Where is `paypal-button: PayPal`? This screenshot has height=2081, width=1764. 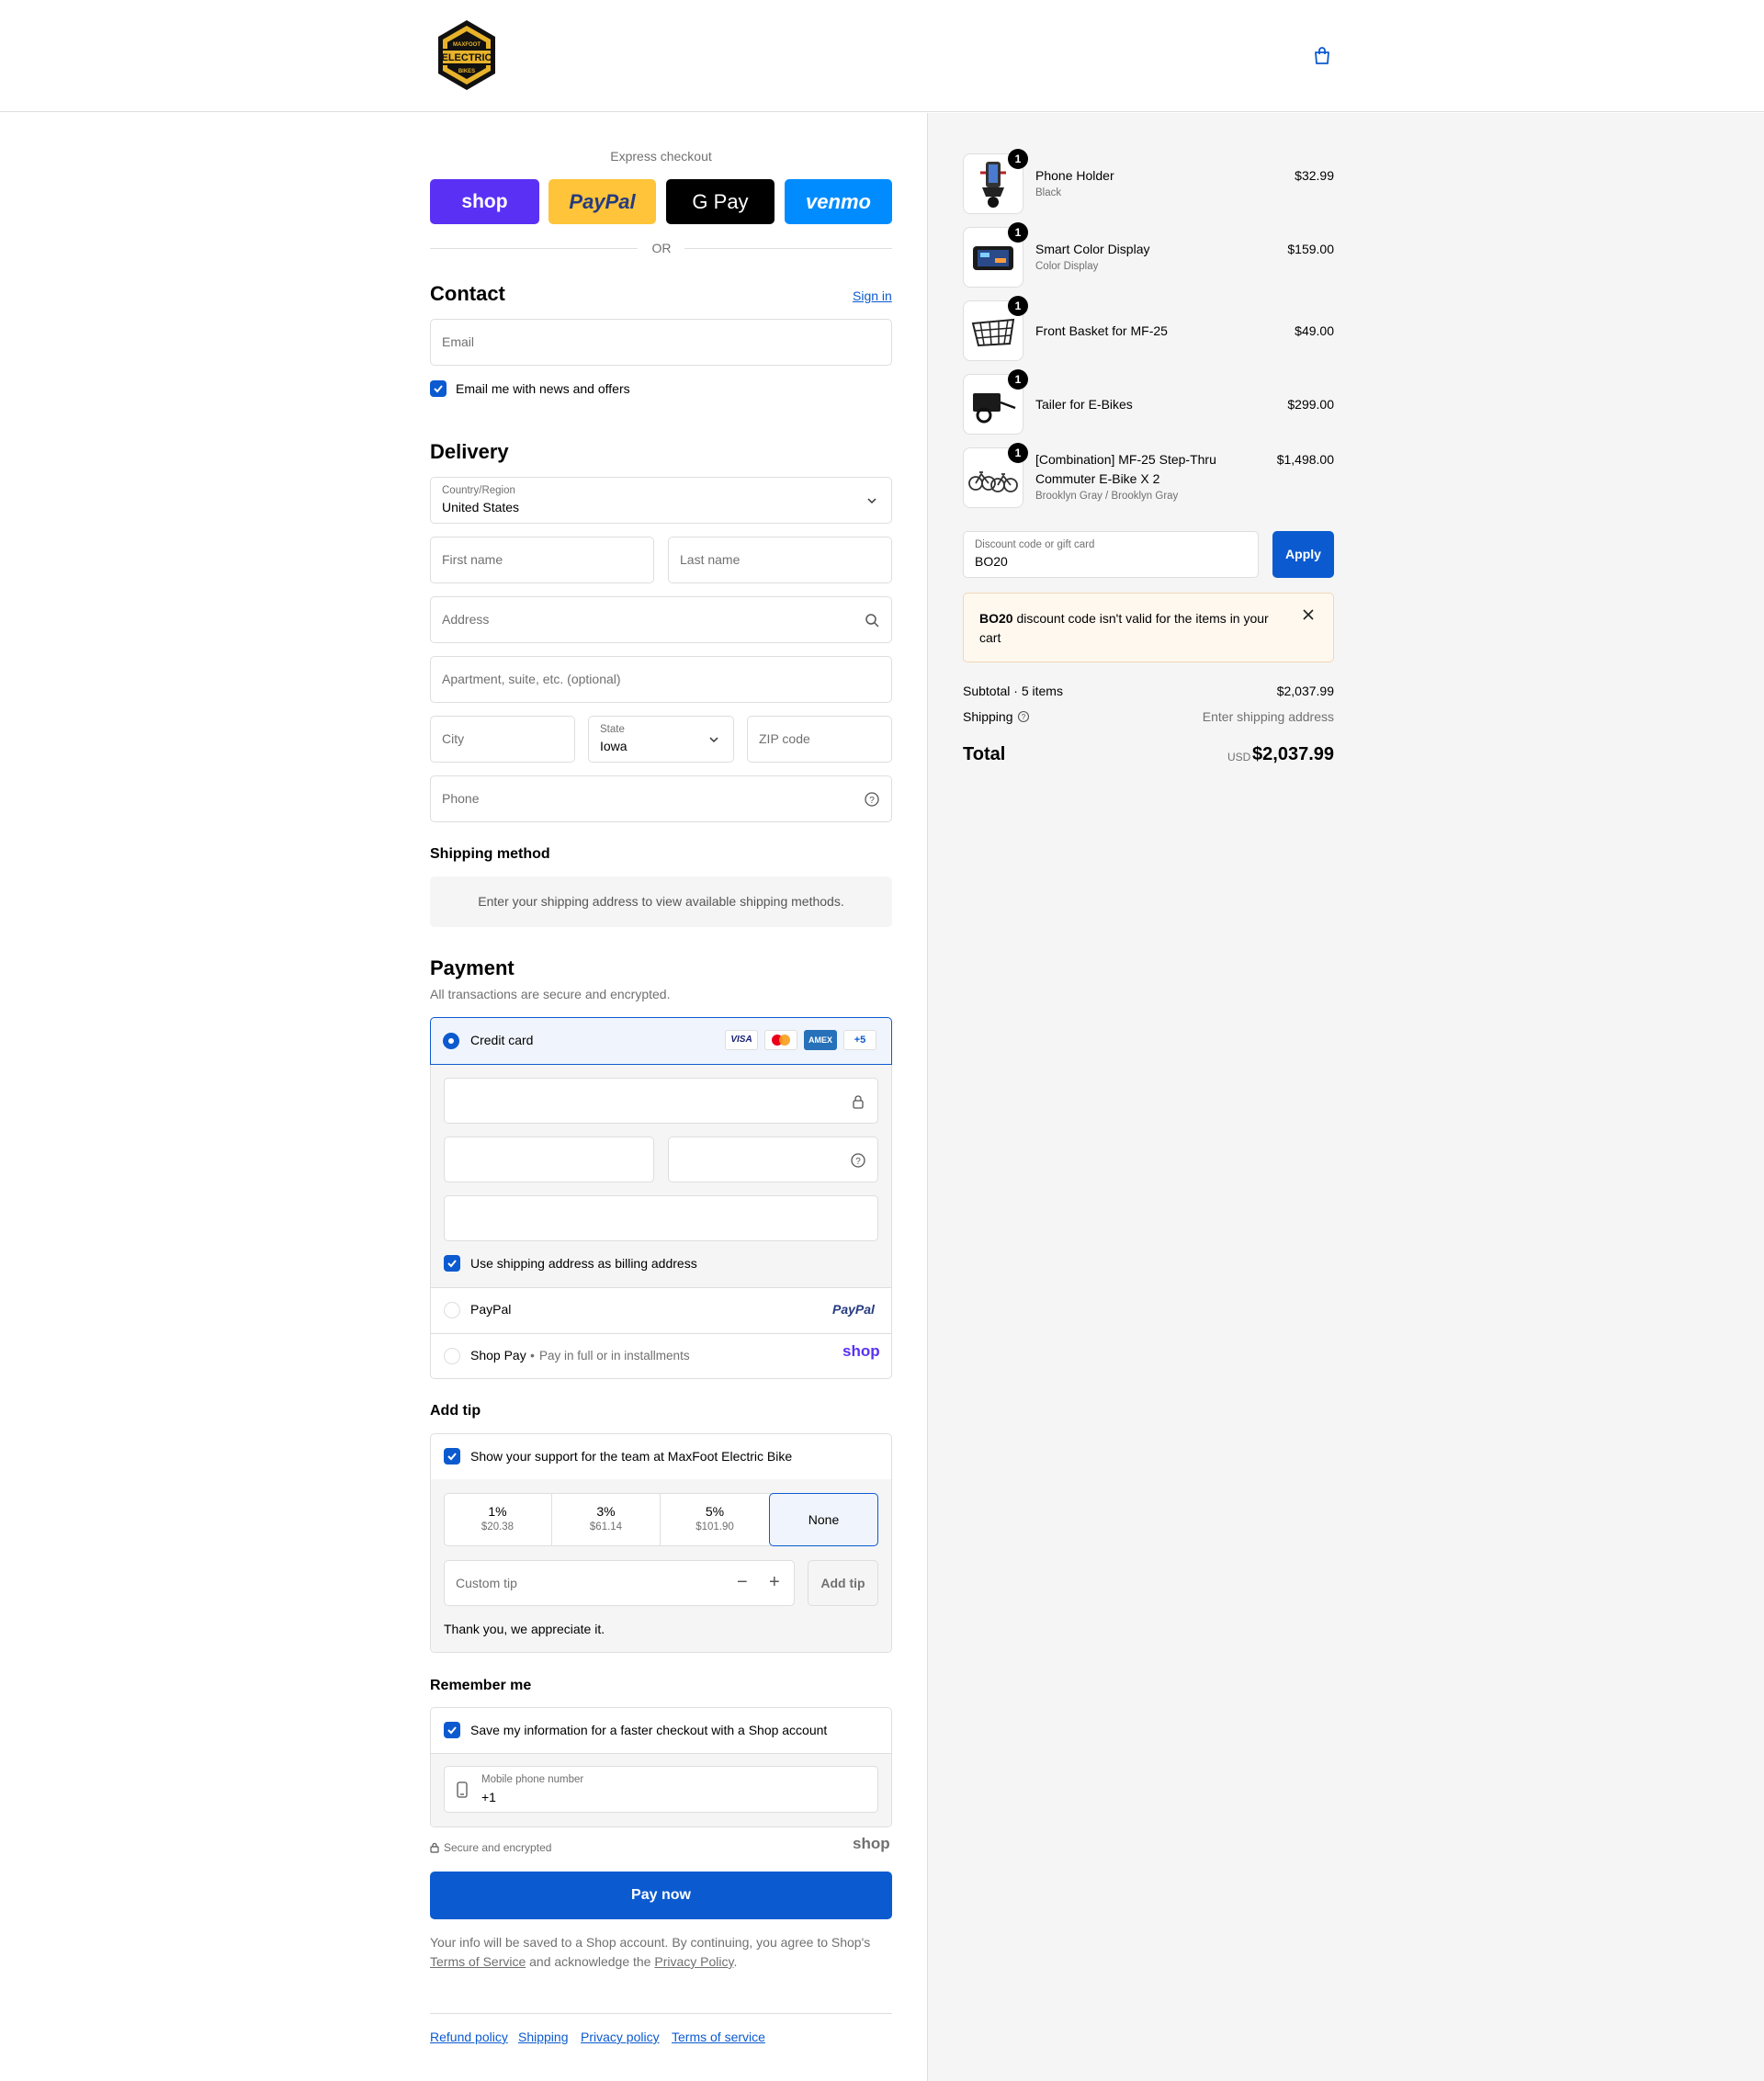 paypal-button: PayPal is located at coordinates (602, 202).